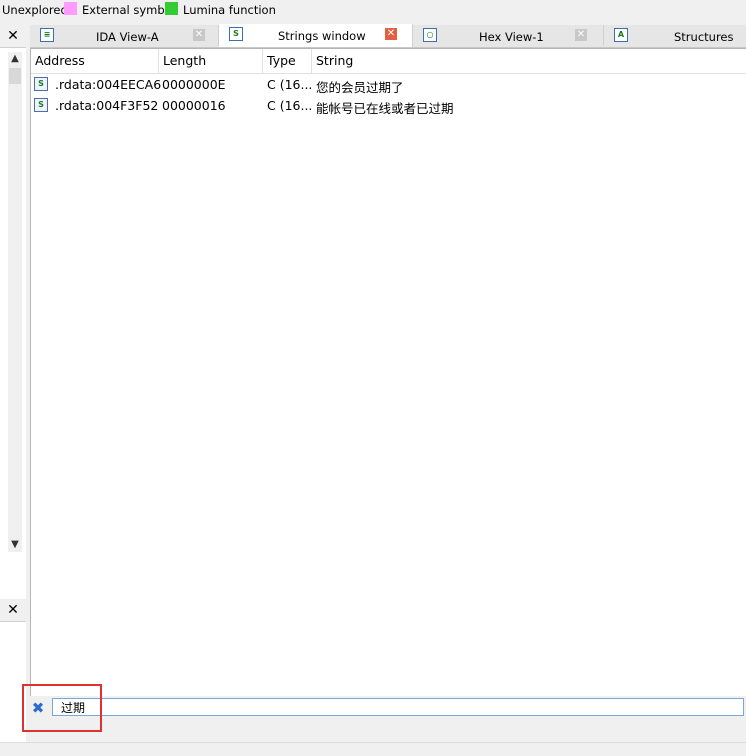 This screenshot has width=746, height=756. I want to click on close-icon-lower: ✕, so click(13, 610).